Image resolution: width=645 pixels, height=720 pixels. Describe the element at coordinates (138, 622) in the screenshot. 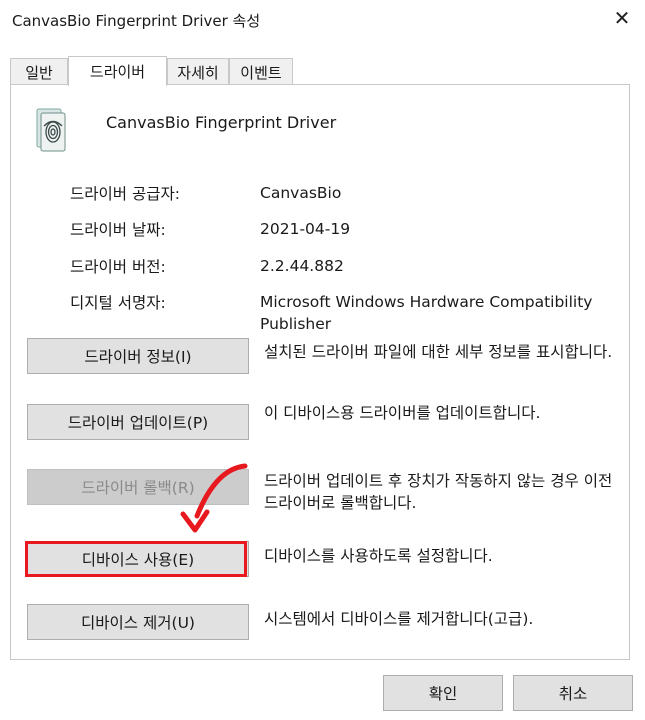

I see `uninstall-device-button: 디바이스 제거(U)` at that location.